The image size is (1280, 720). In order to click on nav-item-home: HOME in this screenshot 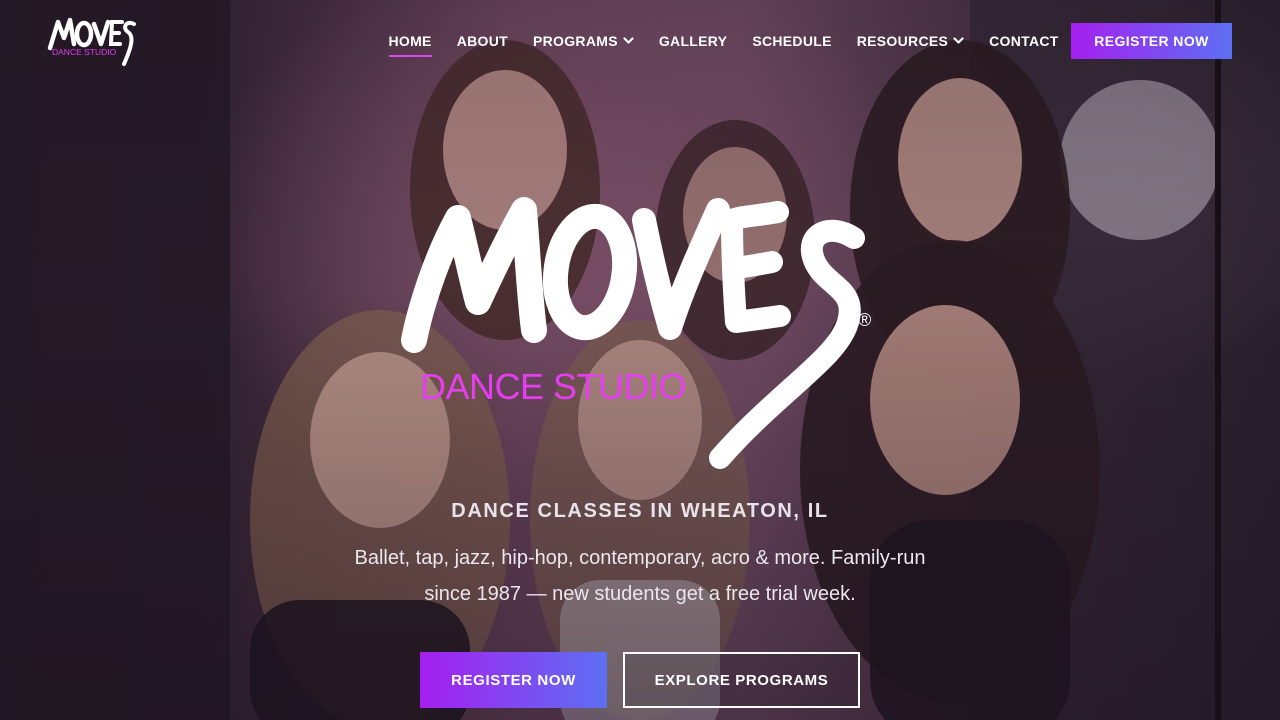, I will do `click(410, 45)`.